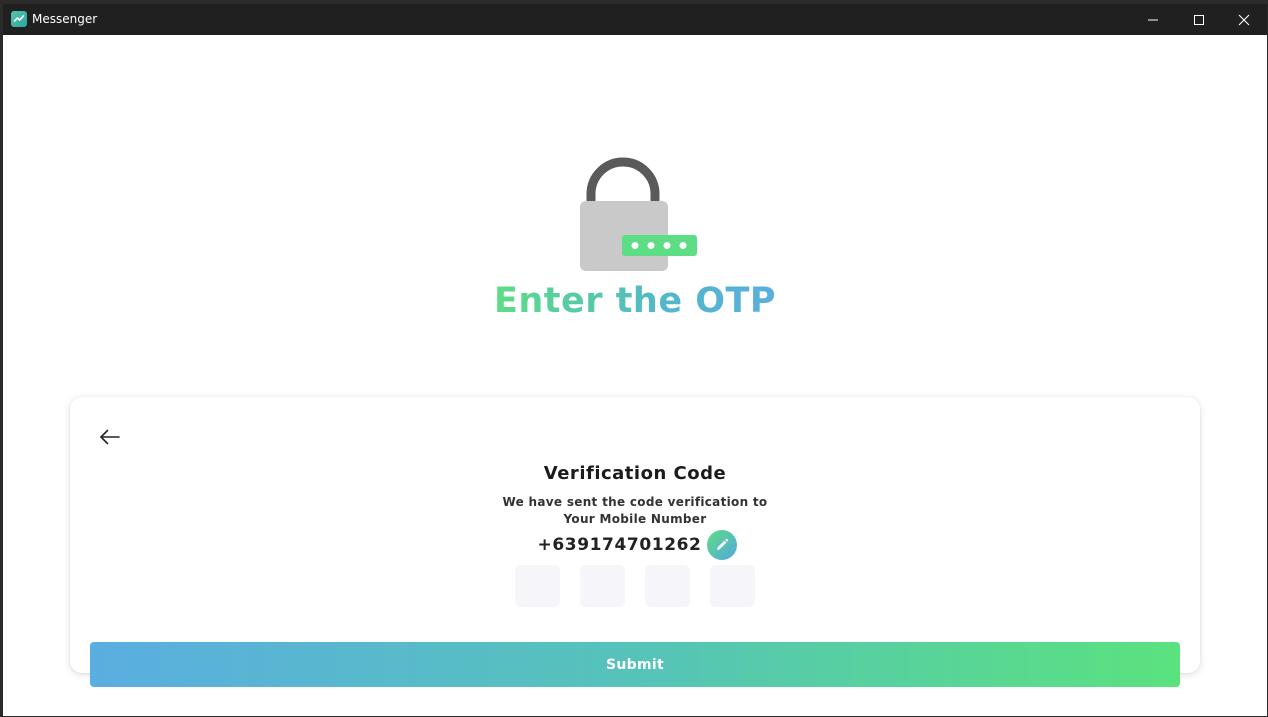 This screenshot has width=1268, height=717. Describe the element at coordinates (635, 664) in the screenshot. I see `submit-button: Submit` at that location.